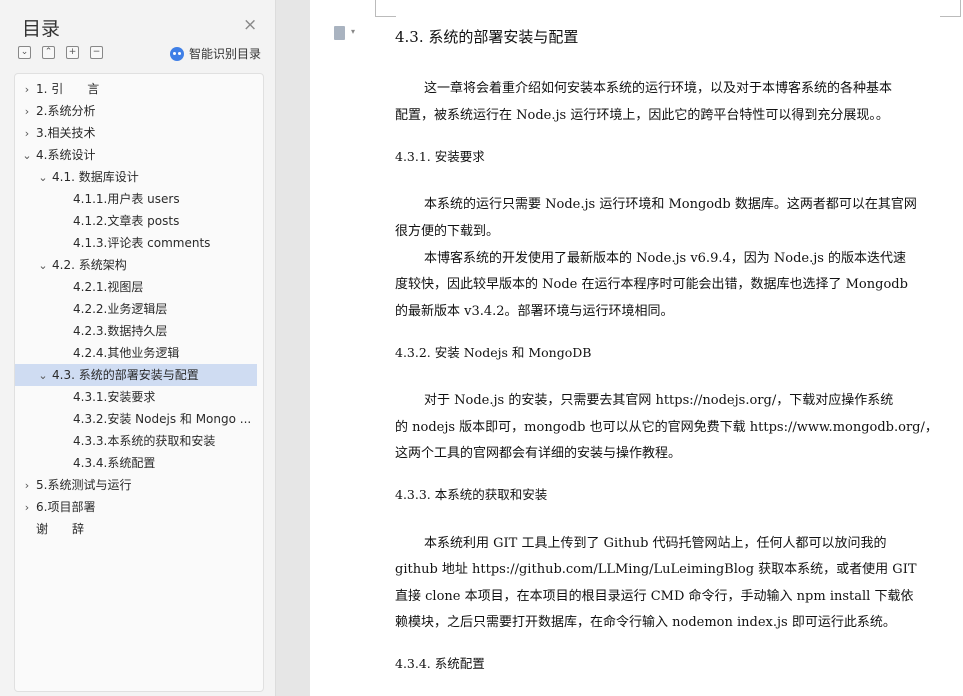 The image size is (963, 696). Describe the element at coordinates (89, 265) in the screenshot. I see `toc-item-label: 4.2. 系统架构` at that location.